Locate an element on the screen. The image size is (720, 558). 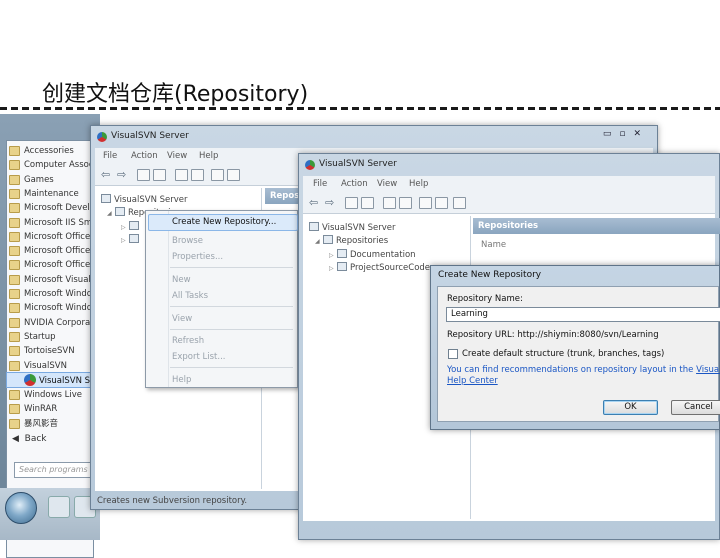
status-bar: Creates new Subversion repository. is located at coordinates (172, 501).